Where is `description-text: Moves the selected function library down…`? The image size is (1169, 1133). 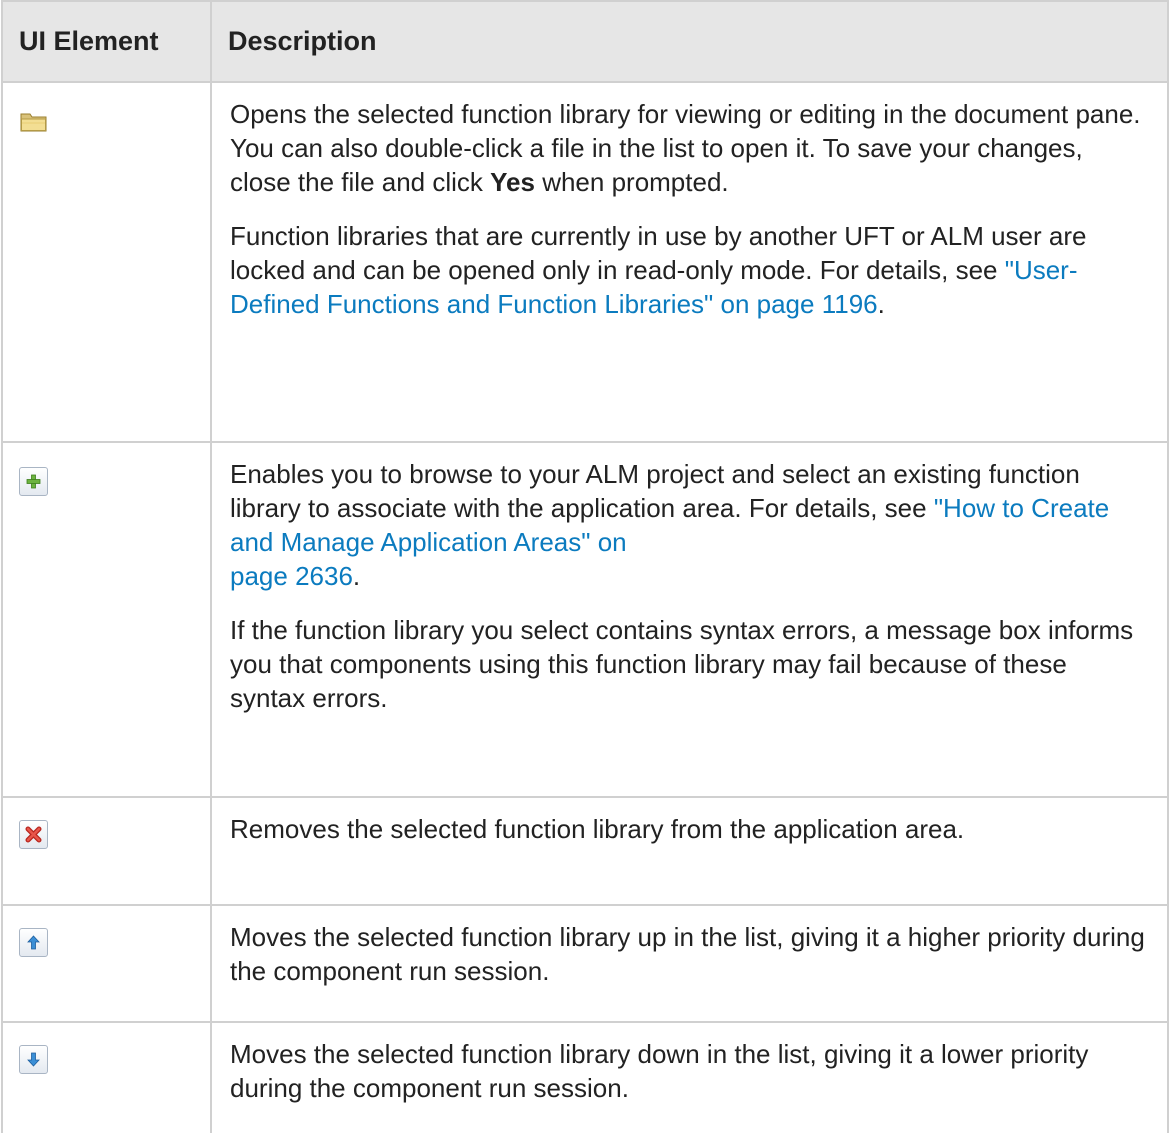 description-text: Moves the selected function library down… is located at coordinates (659, 1071).